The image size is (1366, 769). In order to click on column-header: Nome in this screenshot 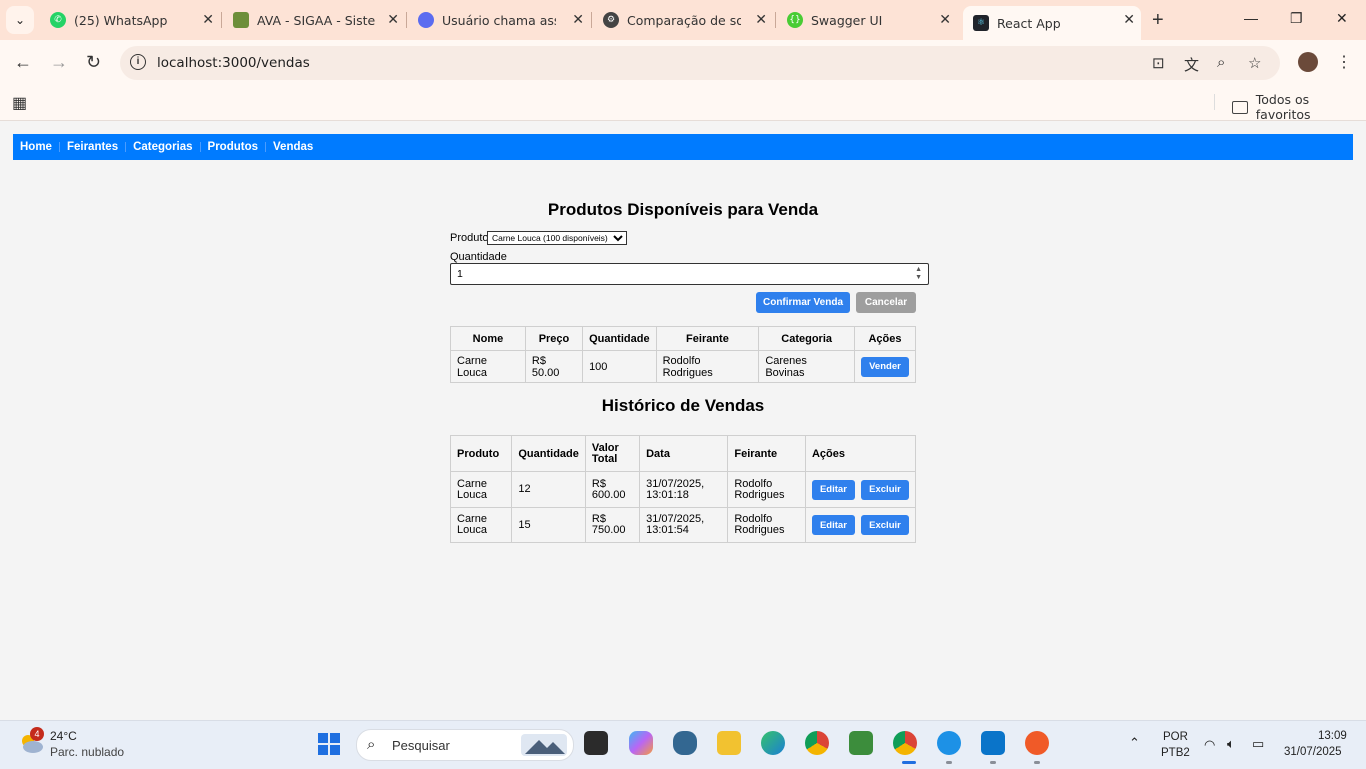, I will do `click(488, 338)`.